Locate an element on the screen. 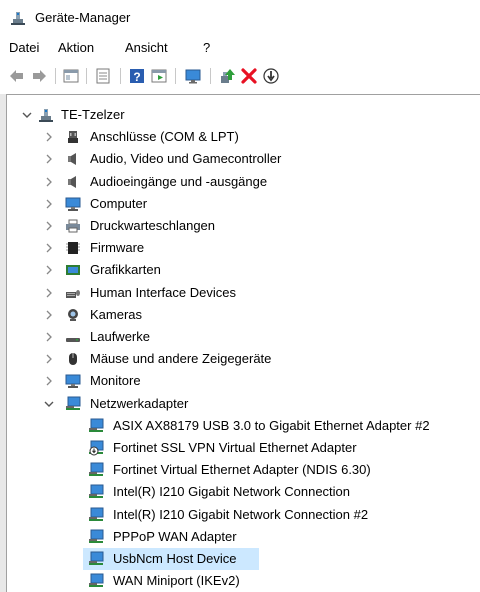 The width and height of the screenshot is (480, 592). mouse-icon is located at coordinates (73, 359).